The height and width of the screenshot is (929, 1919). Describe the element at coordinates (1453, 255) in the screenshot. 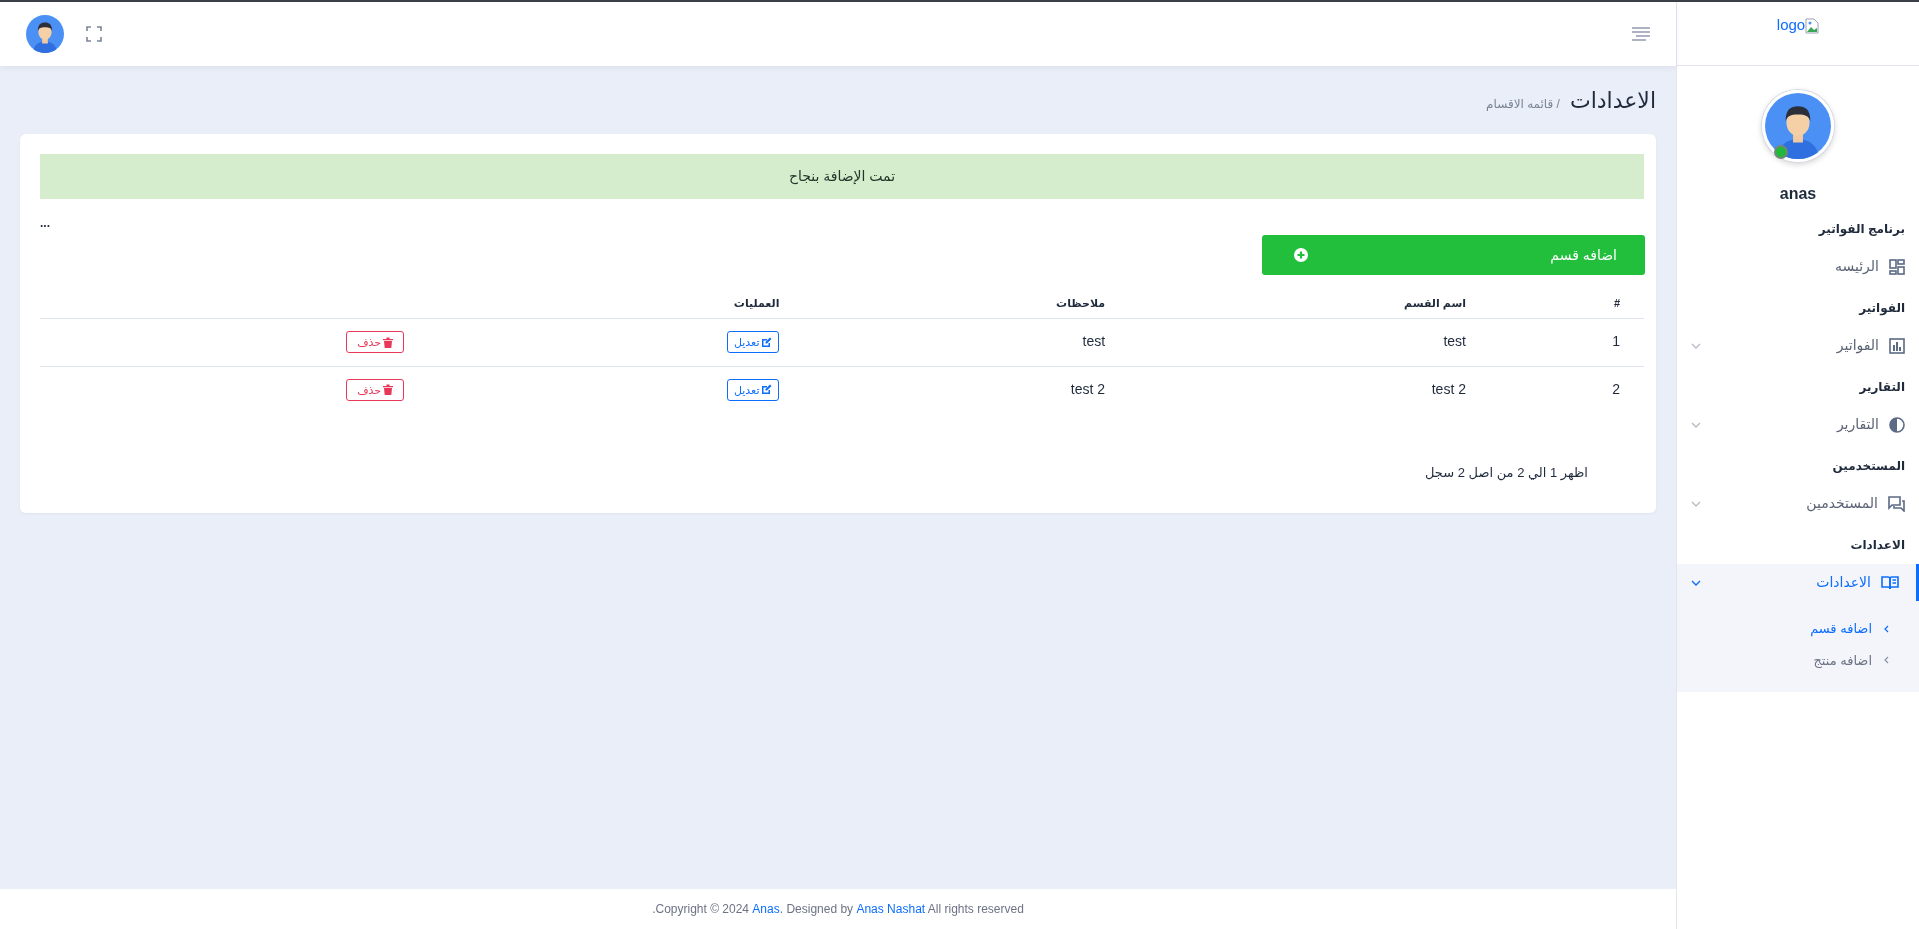

I see `add-section-button: اضافه قسم` at that location.